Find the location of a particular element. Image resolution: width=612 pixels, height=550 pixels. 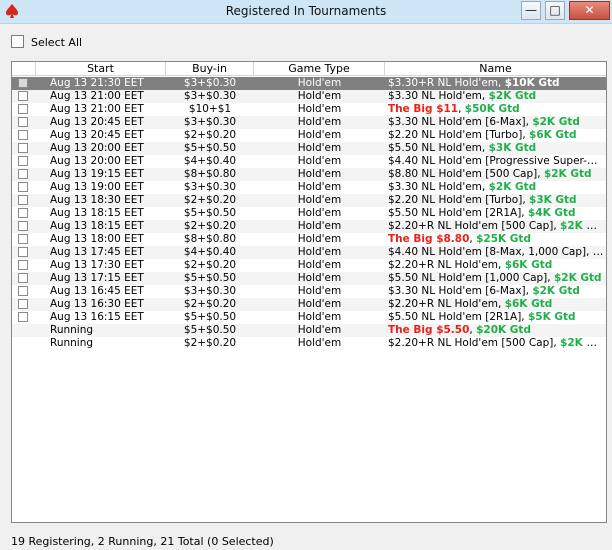

name-cell: $3.30+R NL Hold'em, $10K Gtd is located at coordinates (496, 83).